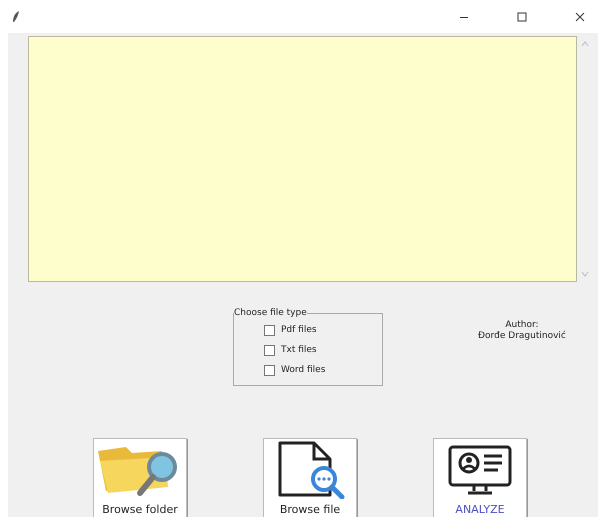 This screenshot has width=608, height=517. What do you see at coordinates (303, 370) in the screenshot?
I see `checkbox-label: Word files` at bounding box center [303, 370].